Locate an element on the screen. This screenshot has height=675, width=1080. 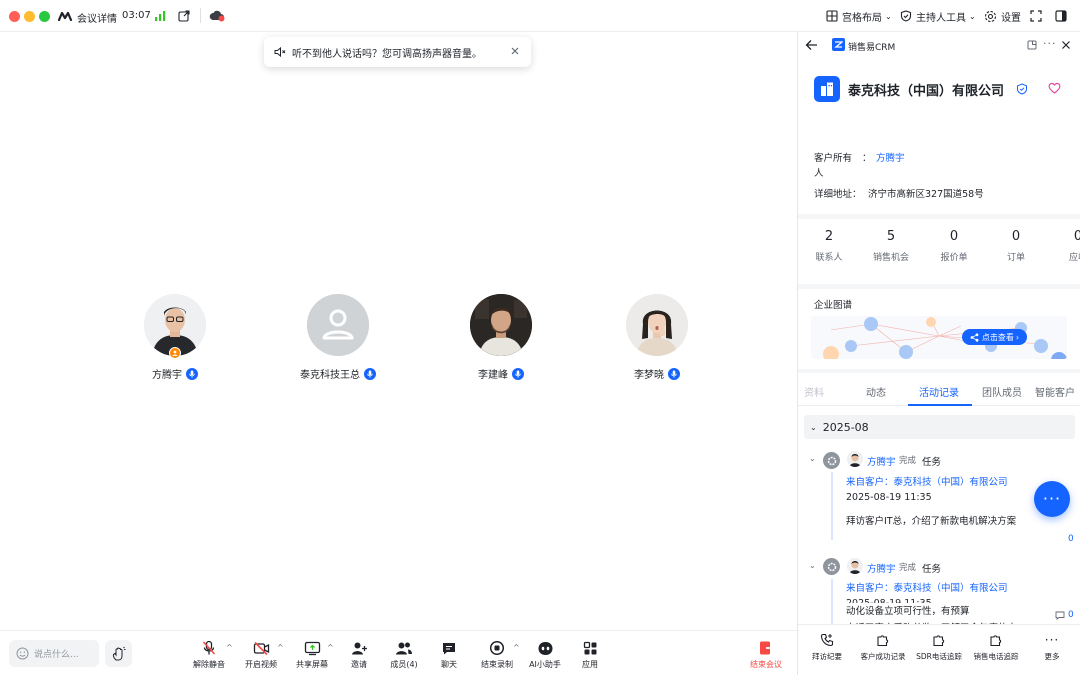
view-graph-button: 点击查看 › is located at coordinates (994, 337).